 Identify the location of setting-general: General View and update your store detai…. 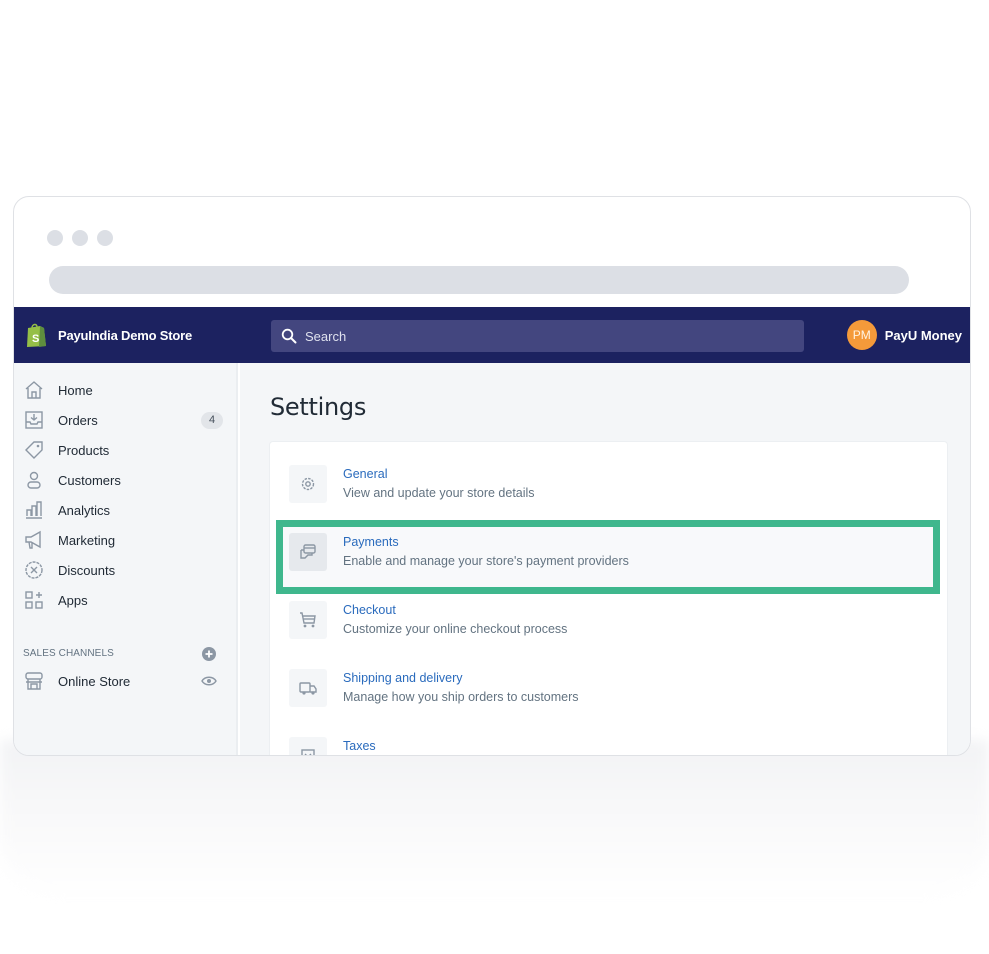
(608, 485).